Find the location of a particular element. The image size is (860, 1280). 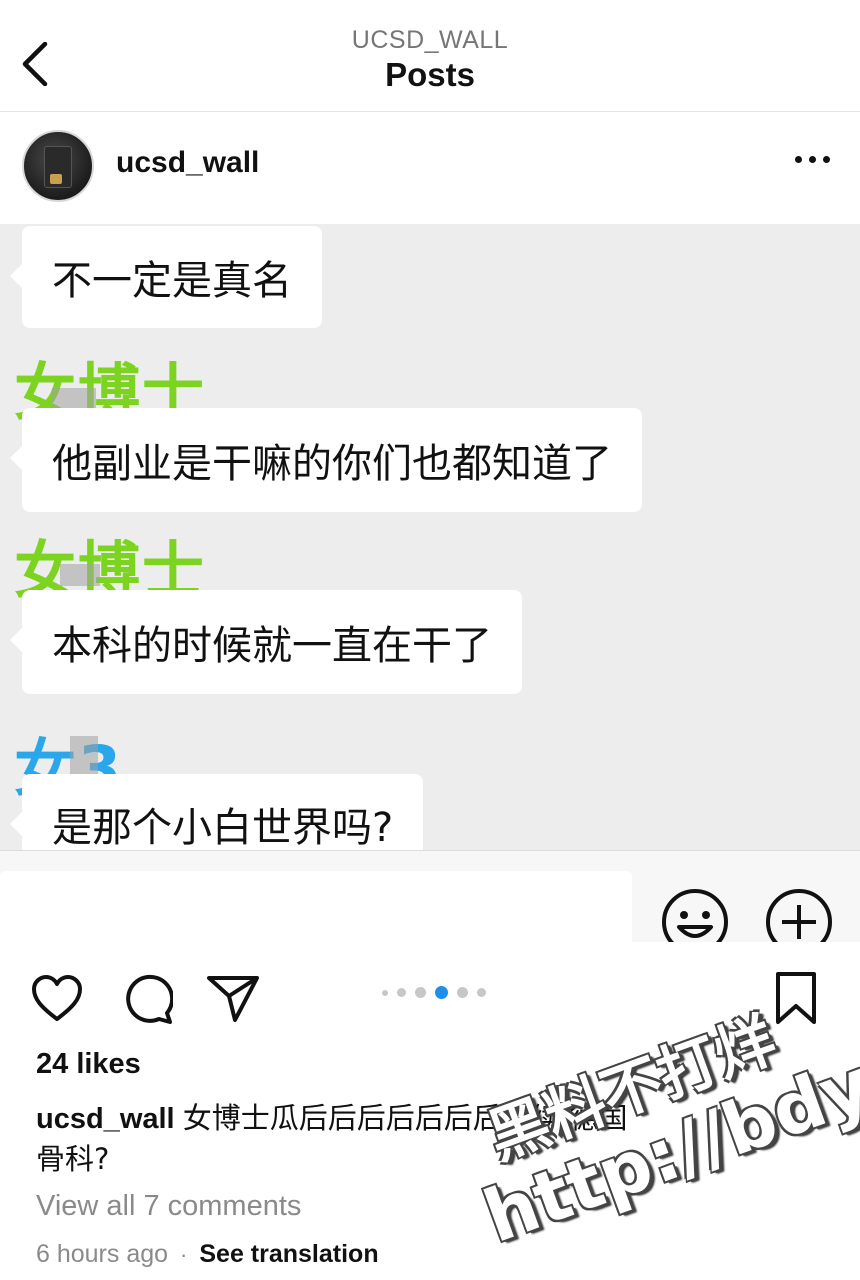

carousel-indicator is located at coordinates (434, 992).